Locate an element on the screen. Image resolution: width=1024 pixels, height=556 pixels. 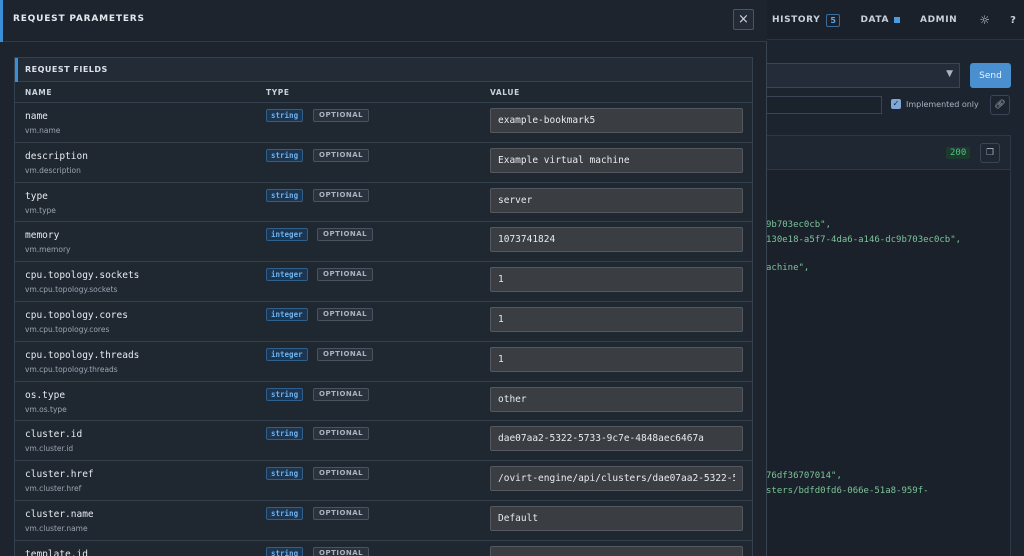
filter-input is located at coordinates (824, 105).